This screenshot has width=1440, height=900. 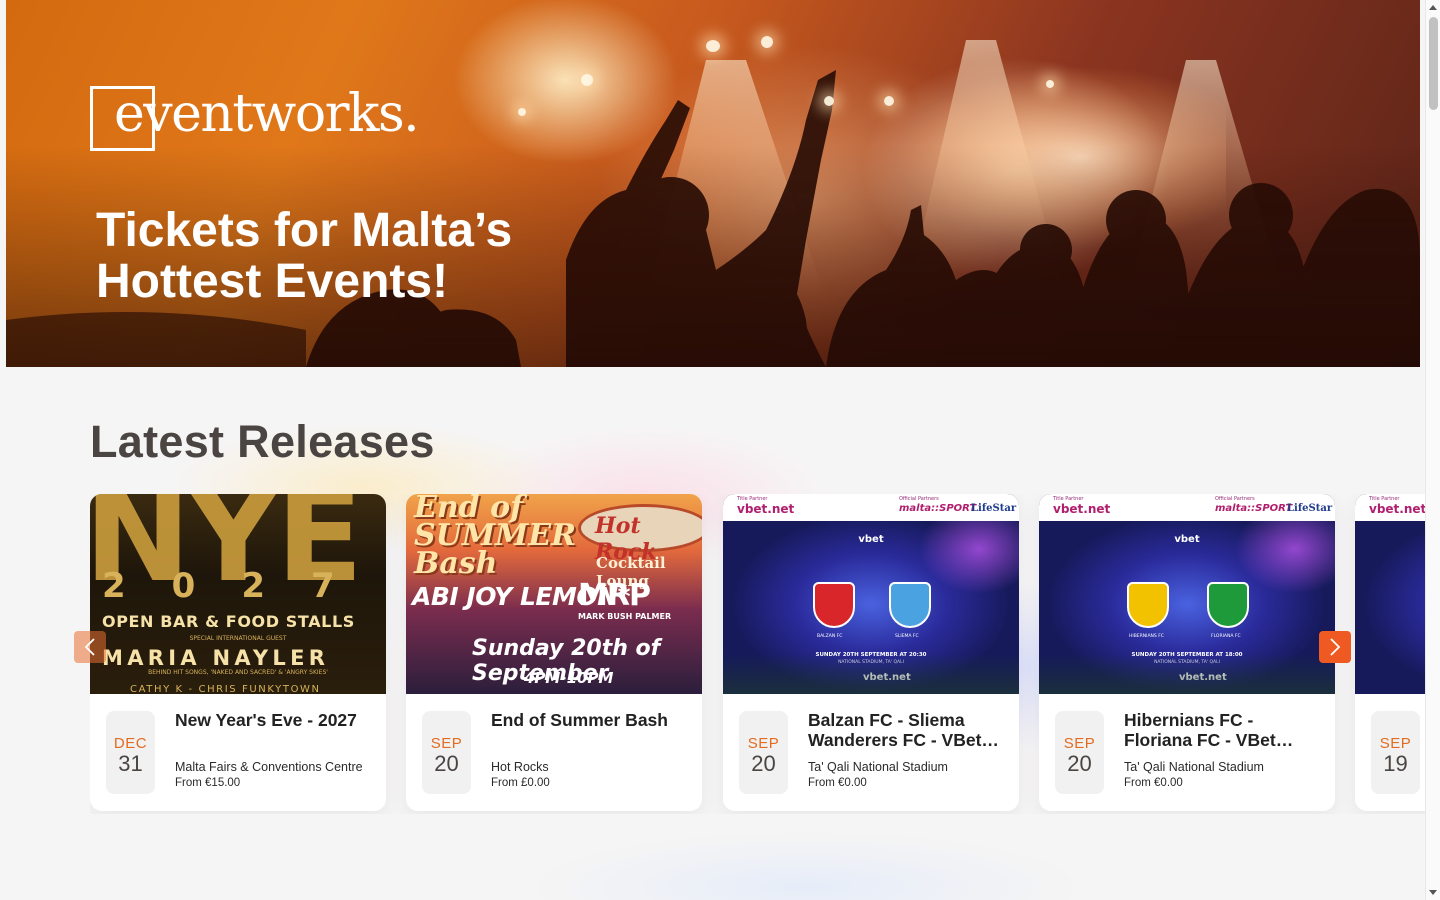 What do you see at coordinates (1433, 892) in the screenshot?
I see `scroll-down-arrow-icon` at bounding box center [1433, 892].